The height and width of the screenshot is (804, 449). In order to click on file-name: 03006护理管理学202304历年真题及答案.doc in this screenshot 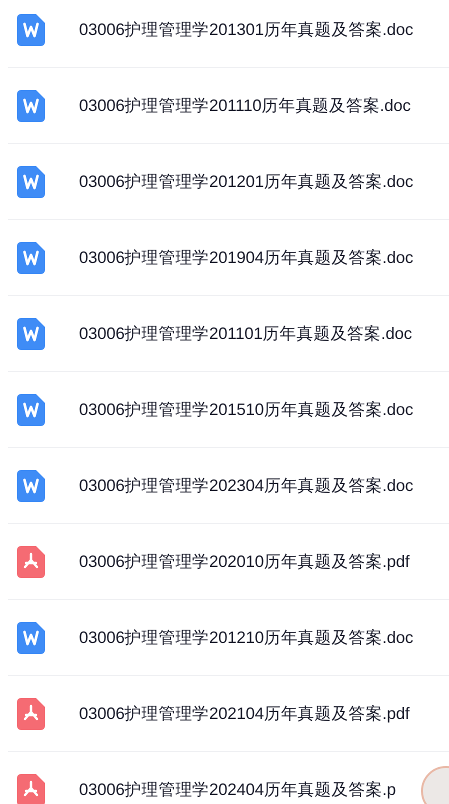, I will do `click(246, 485)`.